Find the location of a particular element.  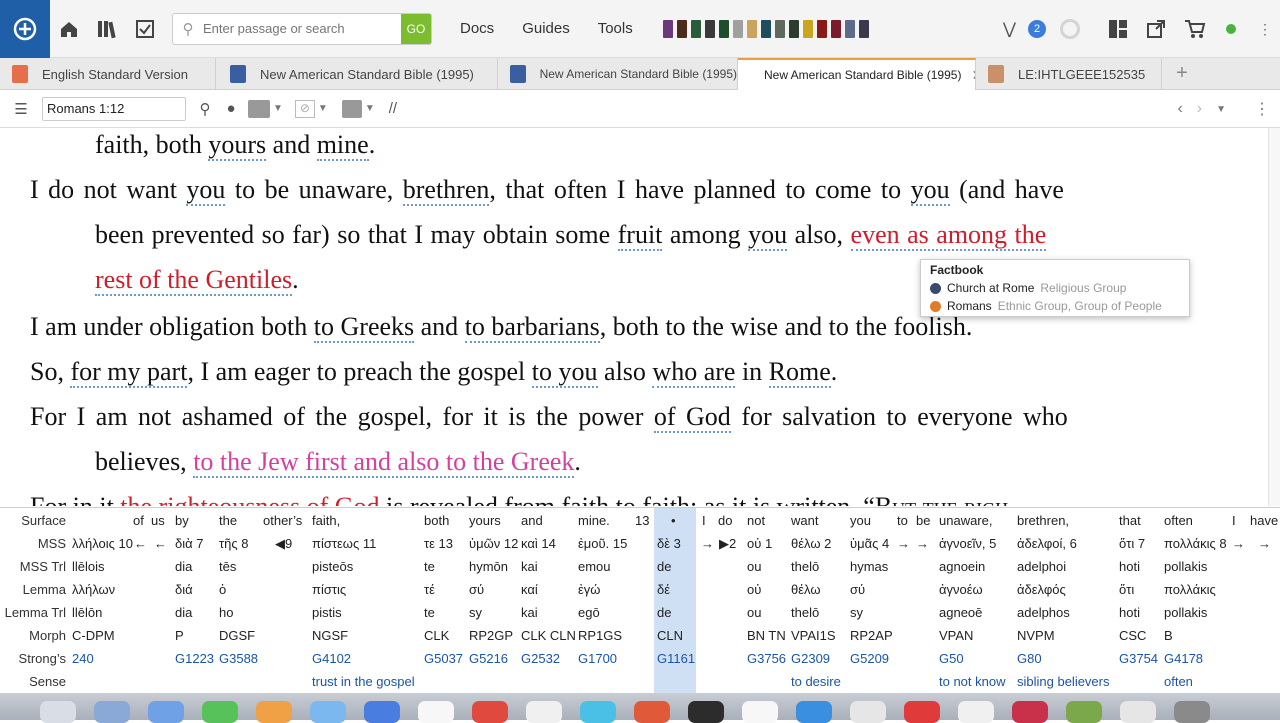

interlinear-lemma: δέ is located at coordinates (663, 589).